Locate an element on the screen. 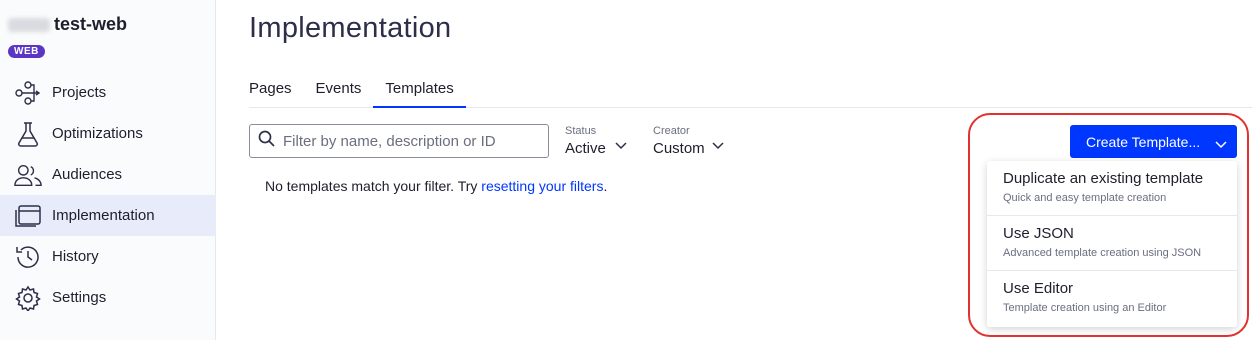  menu-item-title: Duplicate an existing template is located at coordinates (1103, 178).